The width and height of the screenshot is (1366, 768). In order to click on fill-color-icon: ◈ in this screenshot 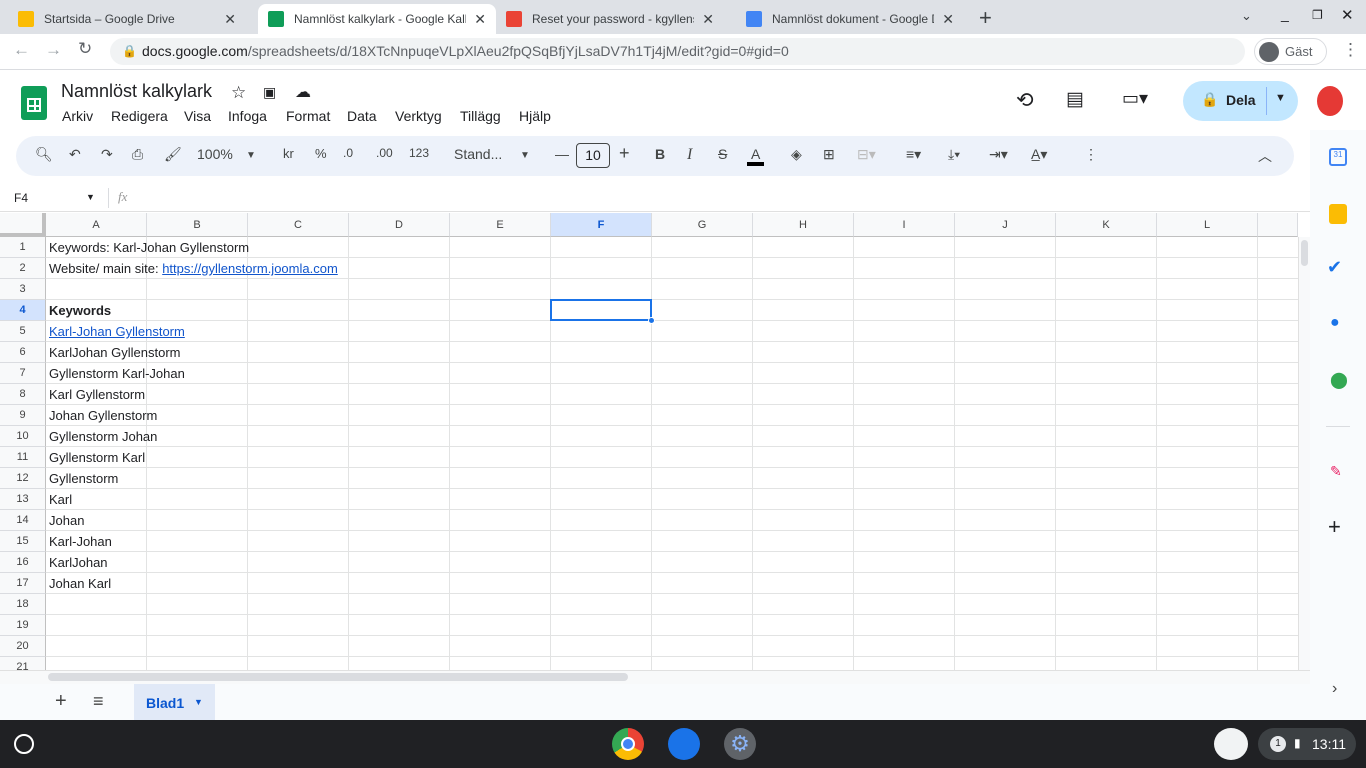, I will do `click(796, 154)`.